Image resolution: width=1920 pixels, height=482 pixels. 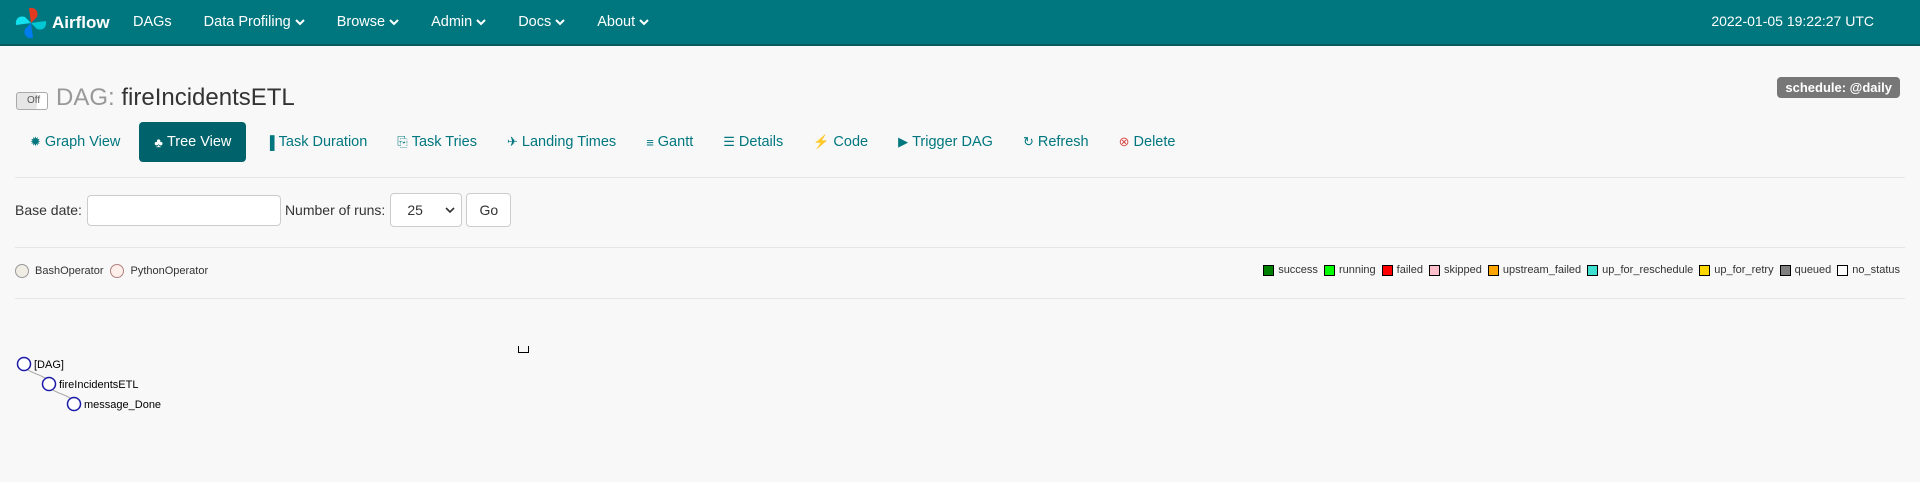 What do you see at coordinates (1744, 270) in the screenshot?
I see `state-label: up_for_retry` at bounding box center [1744, 270].